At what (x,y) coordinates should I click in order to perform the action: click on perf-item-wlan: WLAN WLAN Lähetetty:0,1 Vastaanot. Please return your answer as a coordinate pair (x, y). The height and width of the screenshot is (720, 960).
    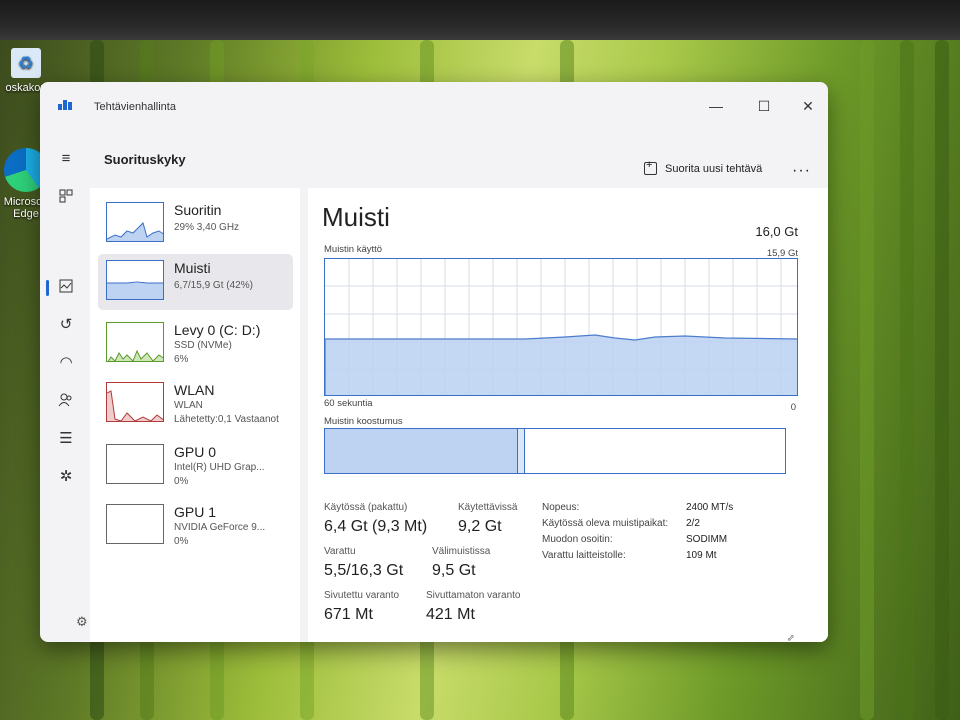
    Looking at the image, I should click on (195, 404).